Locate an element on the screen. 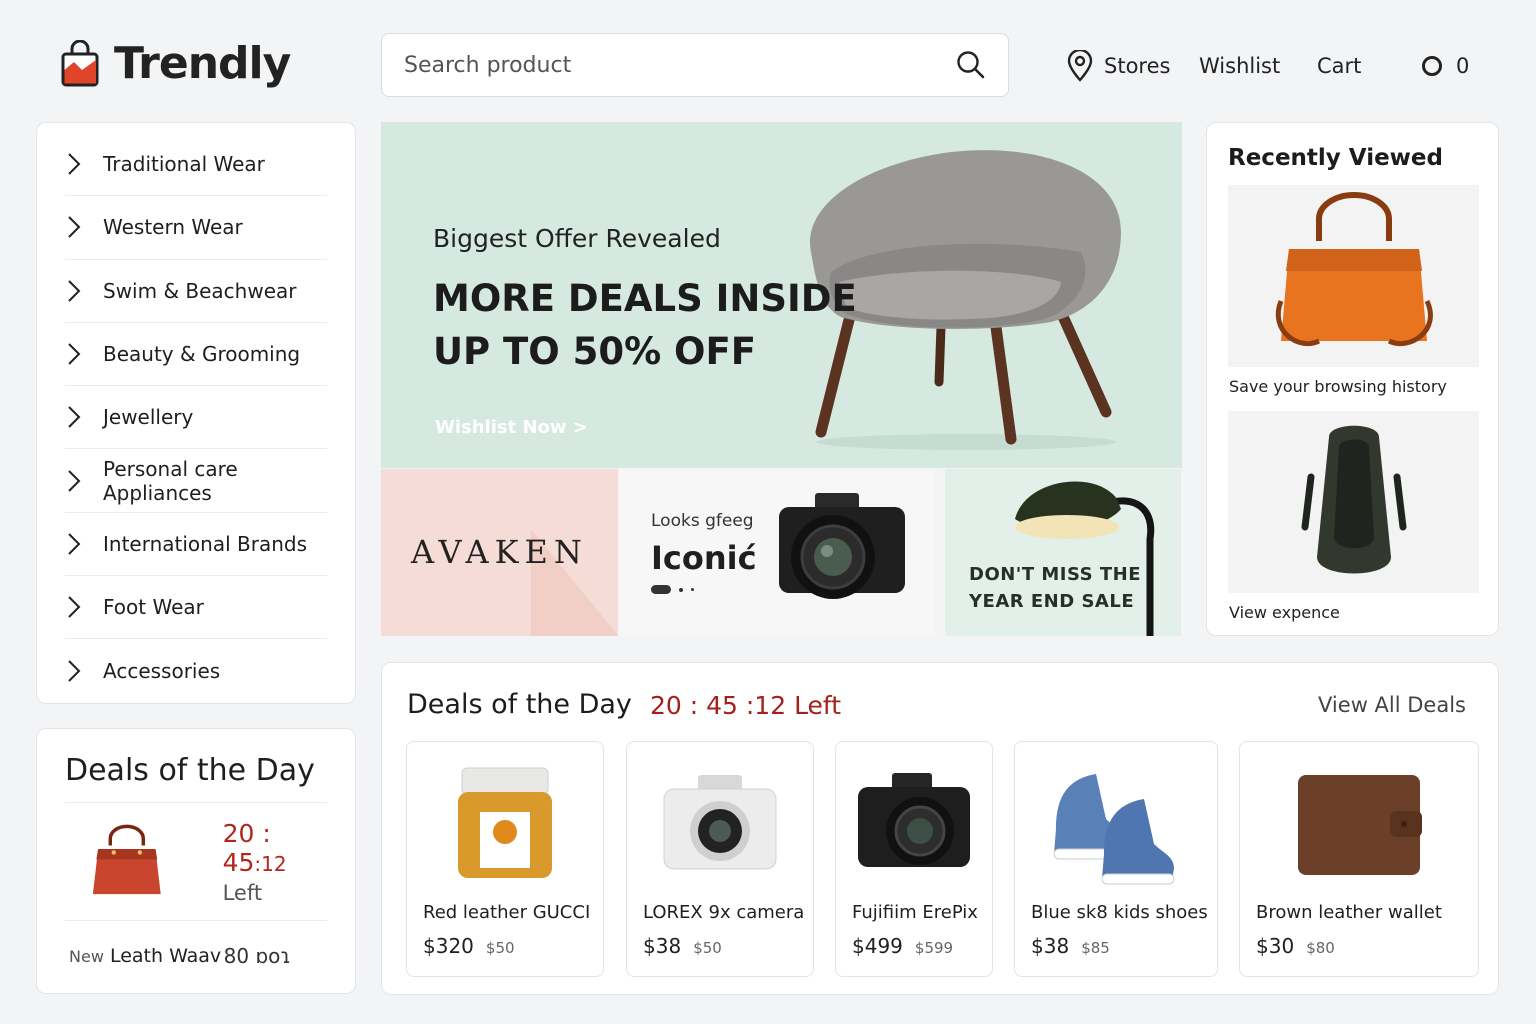  promo-tile-avaken: AVAKEN is located at coordinates (499, 552).